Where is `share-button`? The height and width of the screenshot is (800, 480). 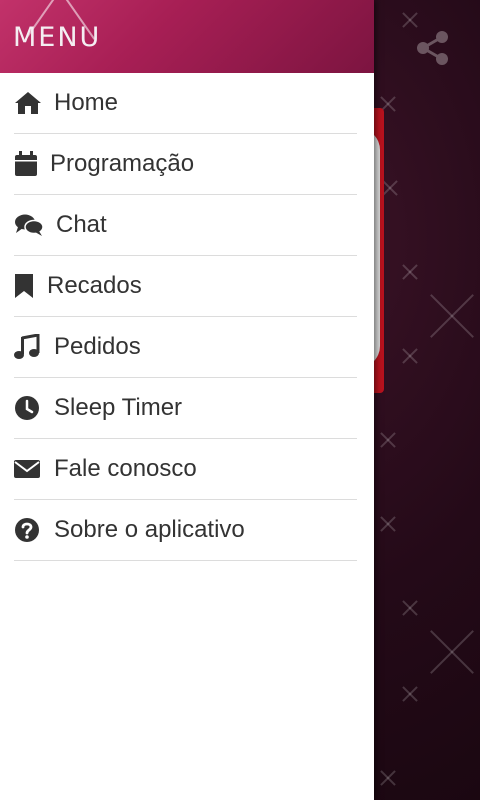 share-button is located at coordinates (434, 48).